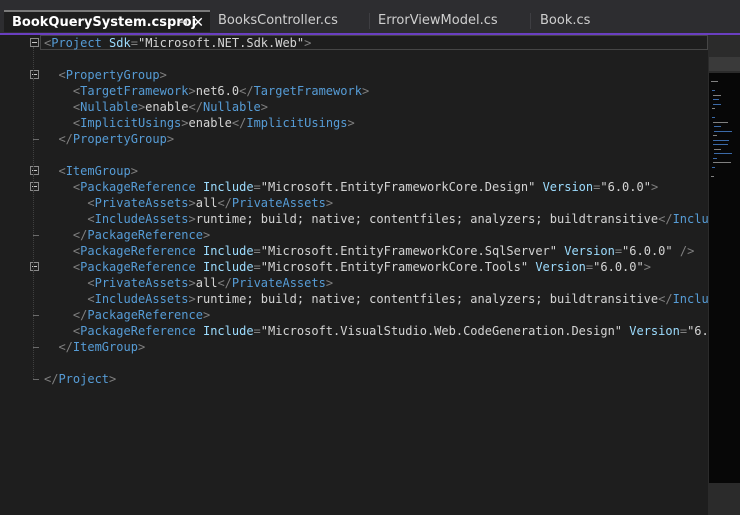 This screenshot has width=740, height=515. I want to click on code-line: <Project Sdk="Microsoft.NET.Sdk.Web">, so click(354, 43).